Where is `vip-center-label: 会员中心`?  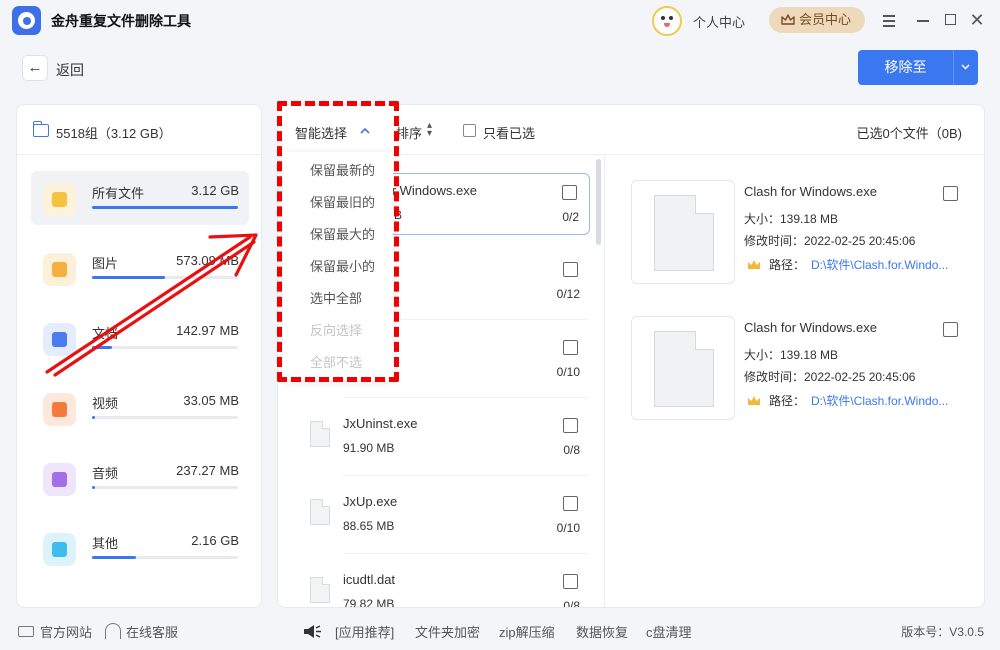 vip-center-label: 会员中心 is located at coordinates (825, 19).